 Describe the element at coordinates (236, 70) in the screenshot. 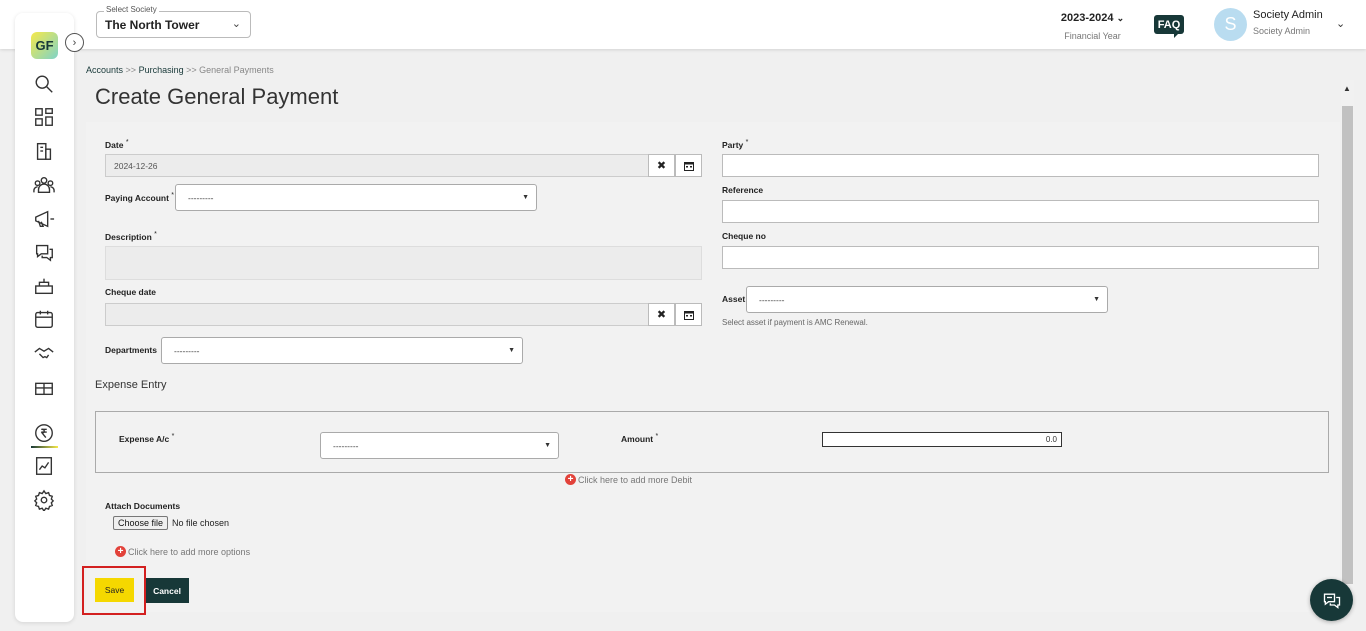

I see `breadcrumb-current: General Payments` at that location.